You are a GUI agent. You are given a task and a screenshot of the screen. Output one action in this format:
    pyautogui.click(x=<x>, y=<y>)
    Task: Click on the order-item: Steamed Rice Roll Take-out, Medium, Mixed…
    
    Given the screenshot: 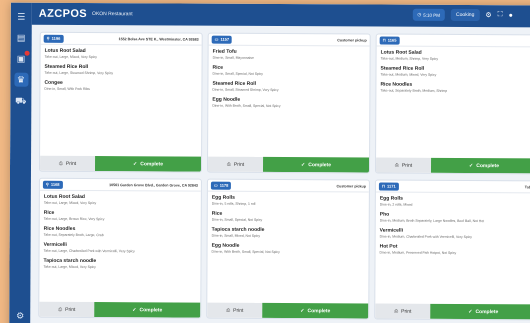 What is the action you would take?
    pyautogui.click(x=455, y=72)
    